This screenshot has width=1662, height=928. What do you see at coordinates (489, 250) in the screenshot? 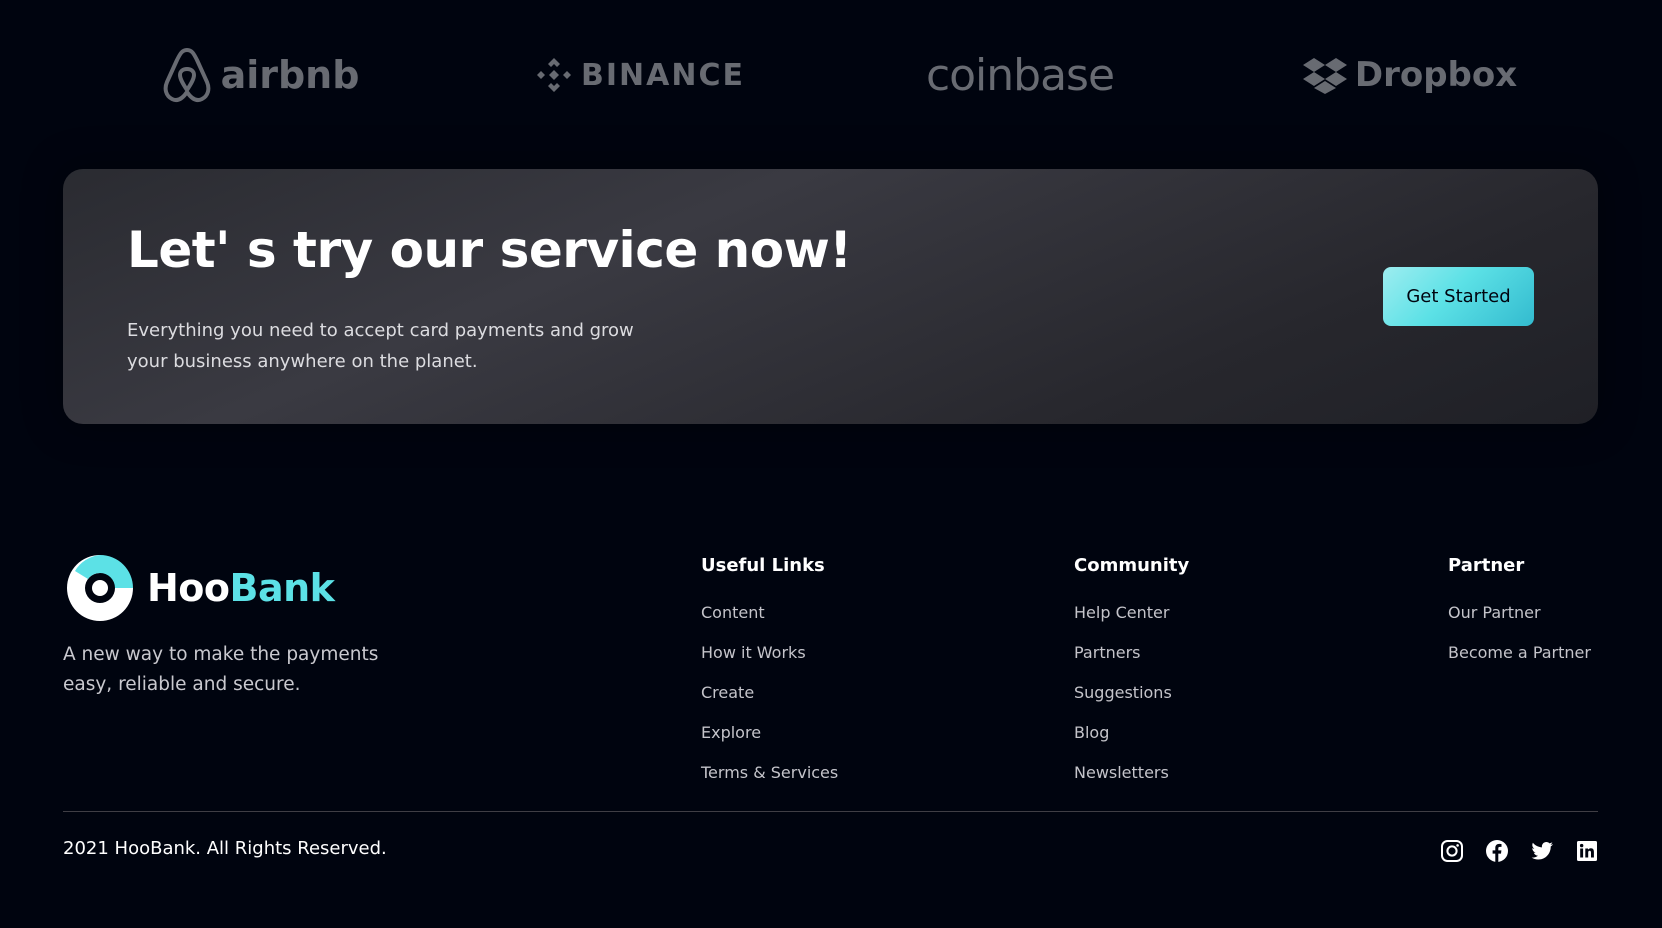
I see `cta-title: Let' s try our service now!` at bounding box center [489, 250].